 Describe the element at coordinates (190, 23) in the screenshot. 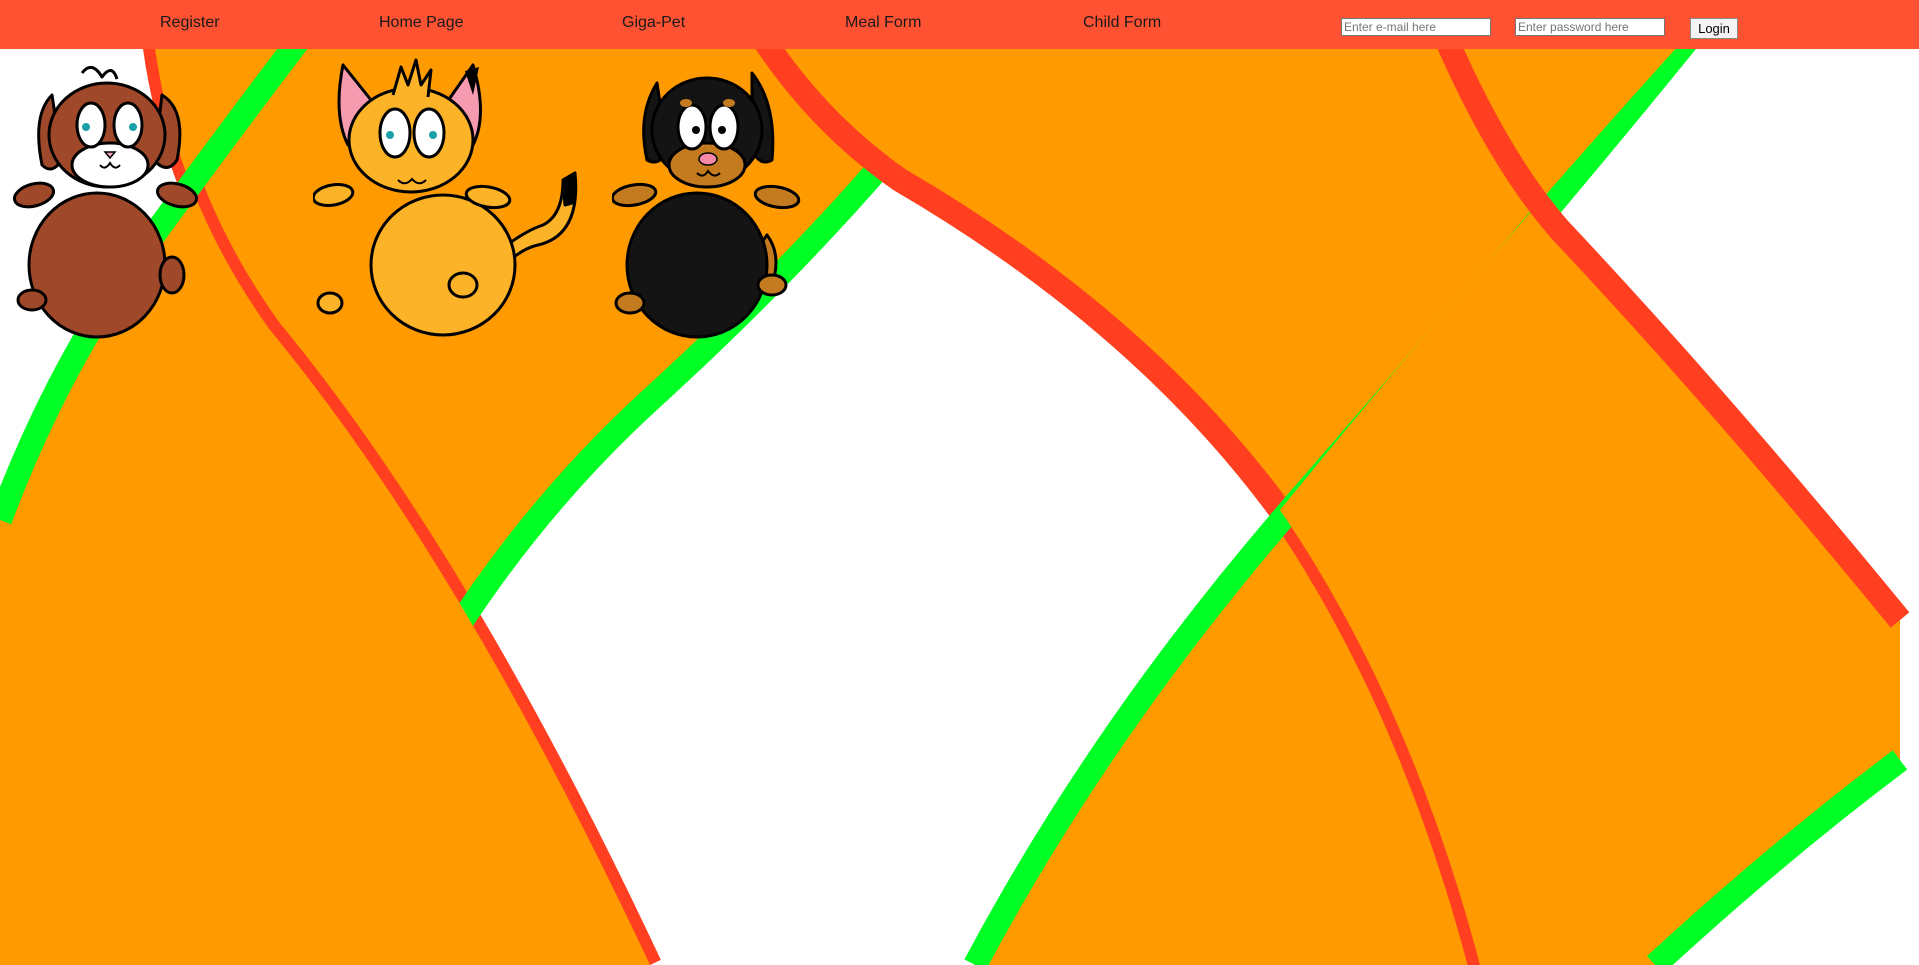

I see `nav-register-link: Register` at that location.